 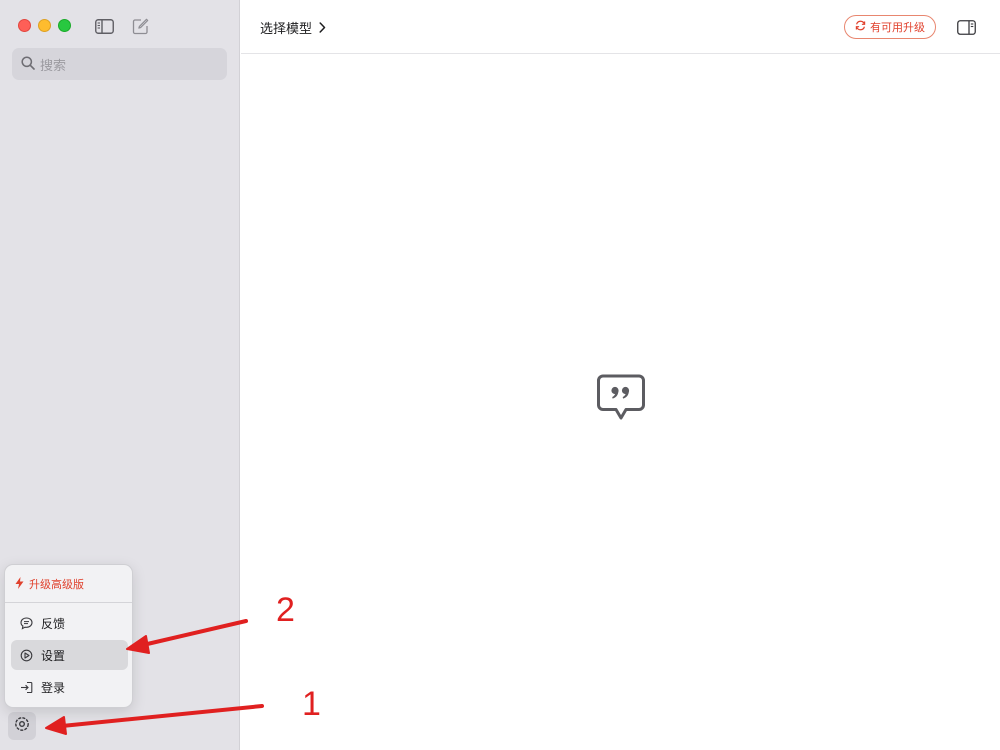 What do you see at coordinates (53, 623) in the screenshot?
I see `feedback-label: 反馈` at bounding box center [53, 623].